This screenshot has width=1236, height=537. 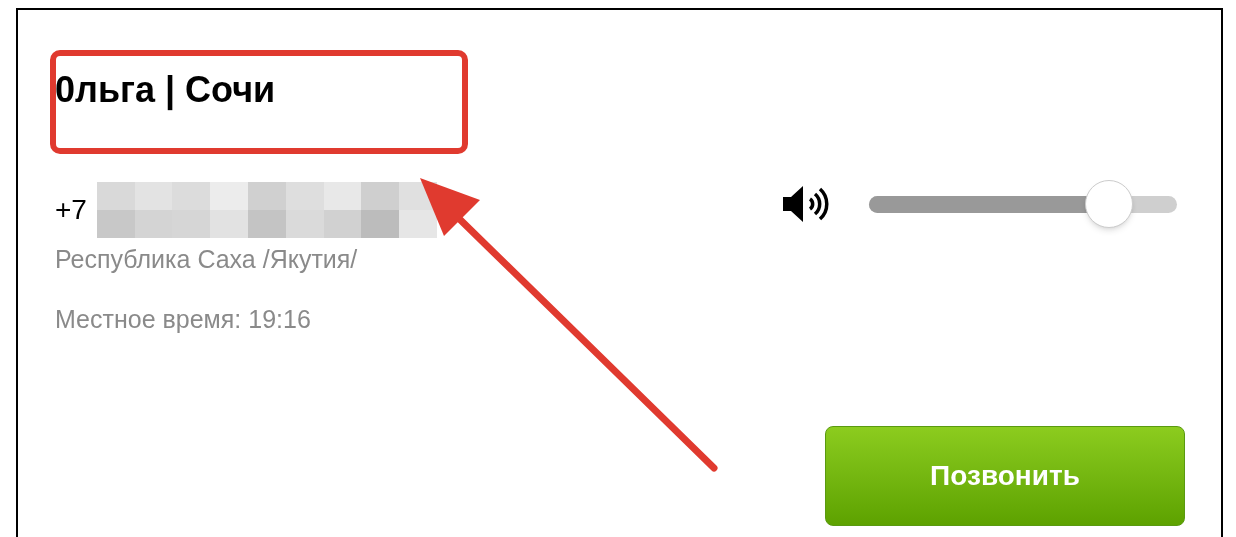 What do you see at coordinates (1023, 204) in the screenshot?
I see `volume-slider` at bounding box center [1023, 204].